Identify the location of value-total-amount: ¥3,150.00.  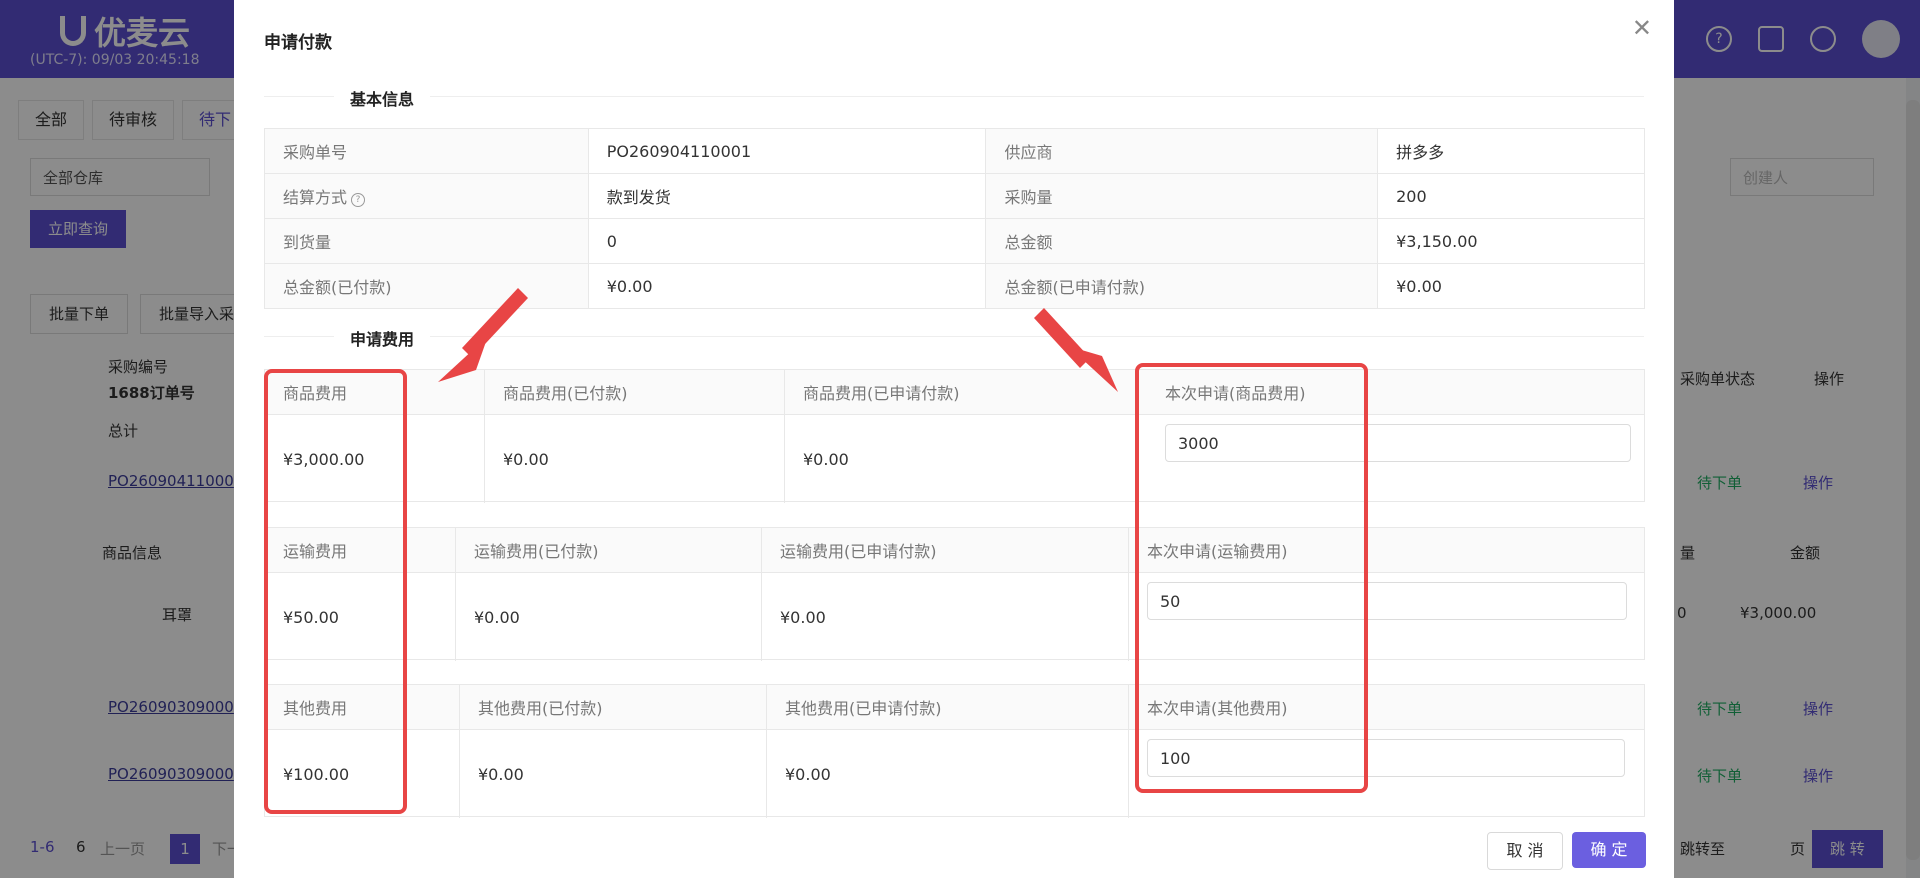
(1511, 241).